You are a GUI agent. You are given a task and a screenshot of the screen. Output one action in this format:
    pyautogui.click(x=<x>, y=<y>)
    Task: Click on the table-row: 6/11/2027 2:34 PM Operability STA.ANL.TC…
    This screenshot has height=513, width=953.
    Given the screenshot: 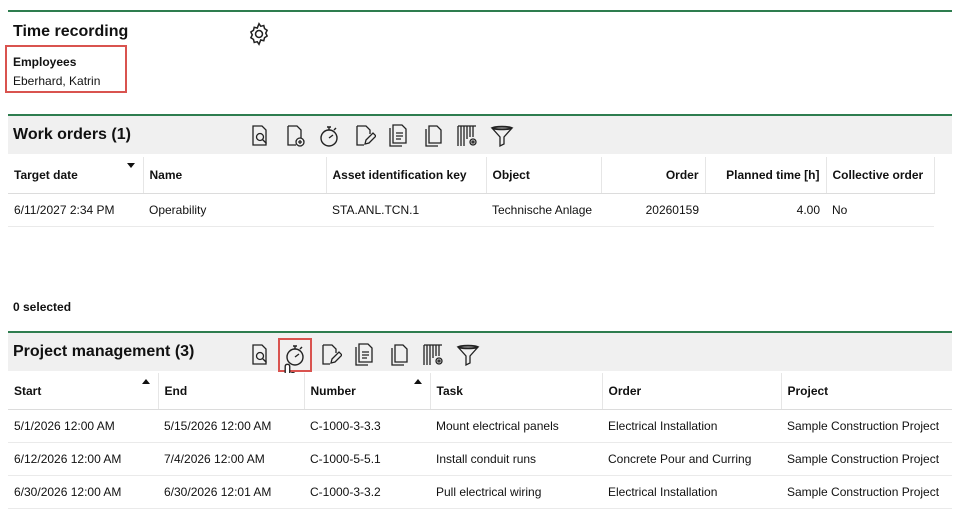 What is the action you would take?
    pyautogui.click(x=471, y=210)
    